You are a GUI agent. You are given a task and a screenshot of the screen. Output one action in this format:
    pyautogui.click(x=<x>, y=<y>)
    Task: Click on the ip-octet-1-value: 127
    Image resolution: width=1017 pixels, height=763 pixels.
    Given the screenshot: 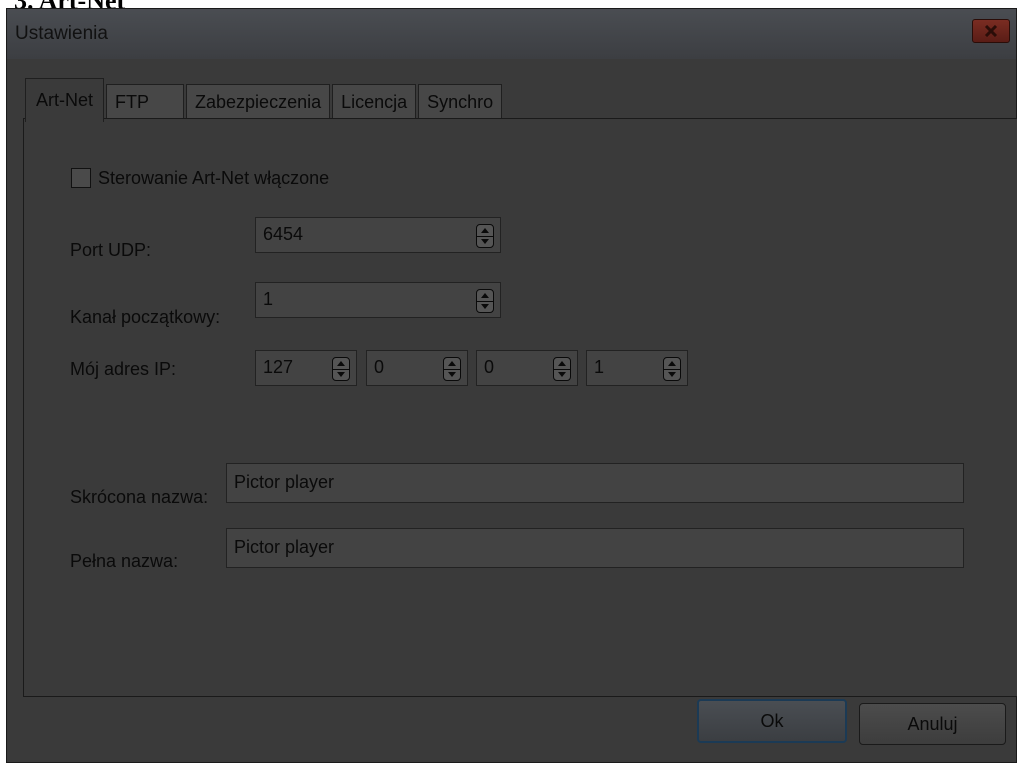 What is the action you would take?
    pyautogui.click(x=278, y=367)
    